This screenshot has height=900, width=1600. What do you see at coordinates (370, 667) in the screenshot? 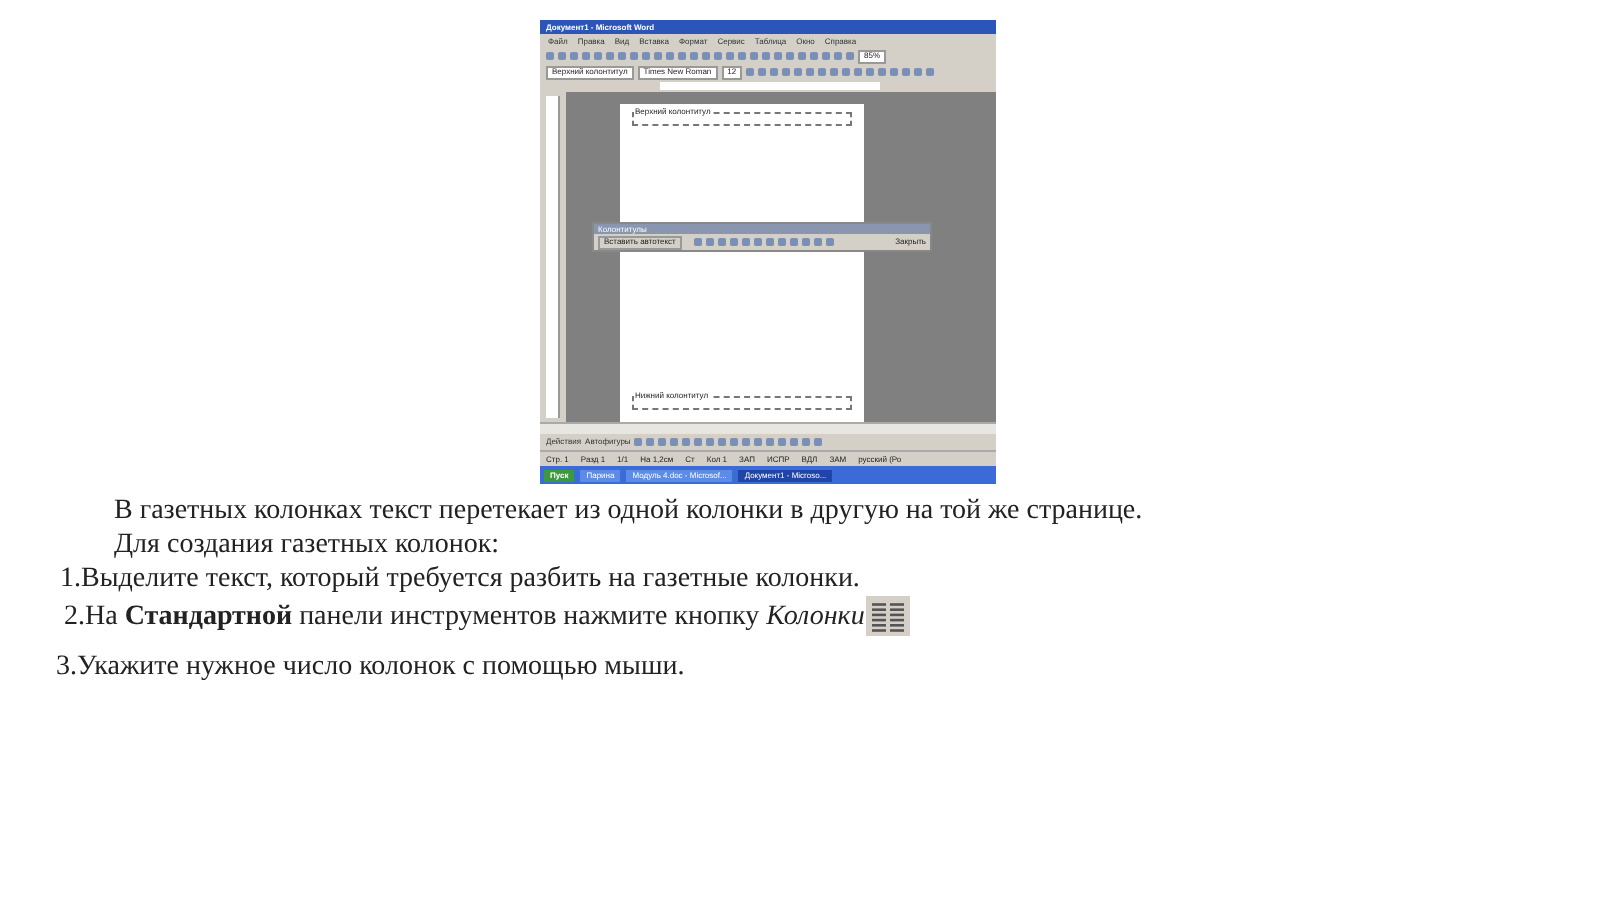
I see `step-text: 3.Укажите нужное число колонок с помощью мыши.` at bounding box center [370, 667].